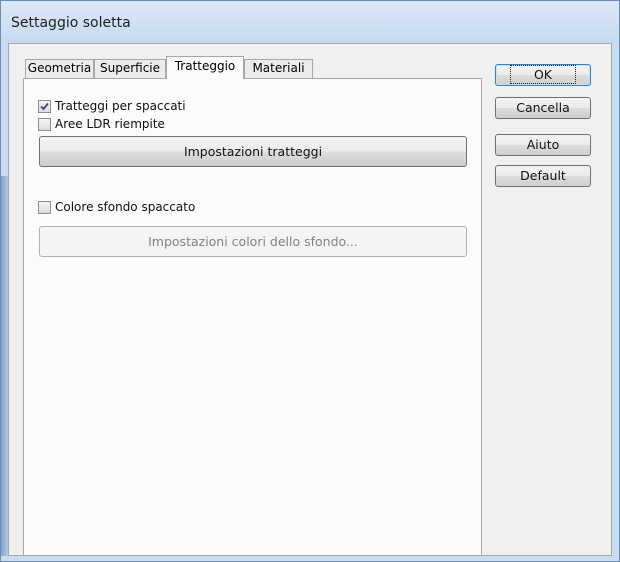 The width and height of the screenshot is (620, 562). What do you see at coordinates (543, 176) in the screenshot?
I see `default-button: Default` at bounding box center [543, 176].